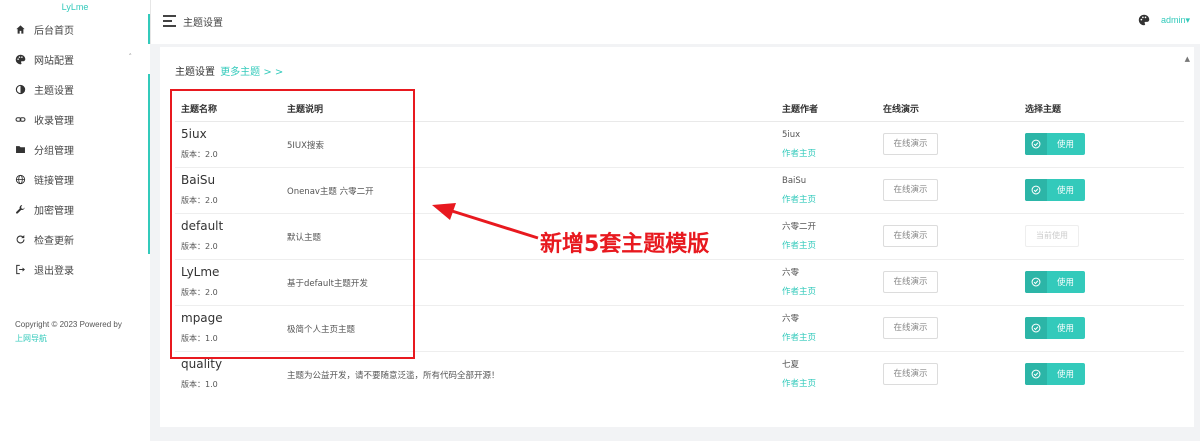 This screenshot has height=441, width=1200. Describe the element at coordinates (791, 134) in the screenshot. I see `theme-author: 5iux` at that location.